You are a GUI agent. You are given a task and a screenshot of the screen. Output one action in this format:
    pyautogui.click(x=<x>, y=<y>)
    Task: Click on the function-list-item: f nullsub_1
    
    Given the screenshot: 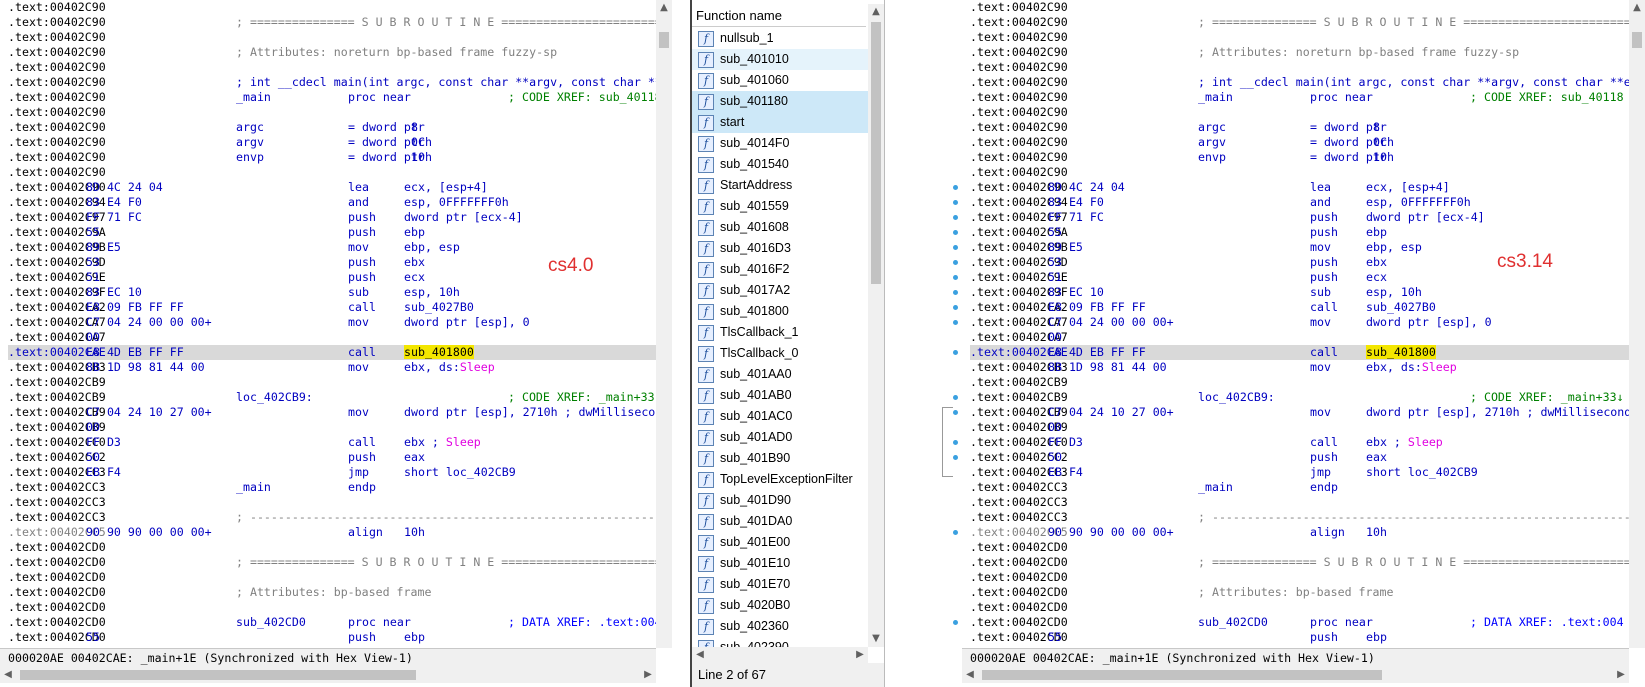 What is the action you would take?
    pyautogui.click(x=780, y=38)
    